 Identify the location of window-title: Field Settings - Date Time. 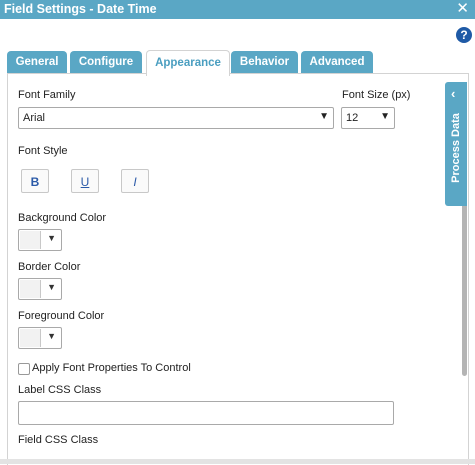
(80, 9).